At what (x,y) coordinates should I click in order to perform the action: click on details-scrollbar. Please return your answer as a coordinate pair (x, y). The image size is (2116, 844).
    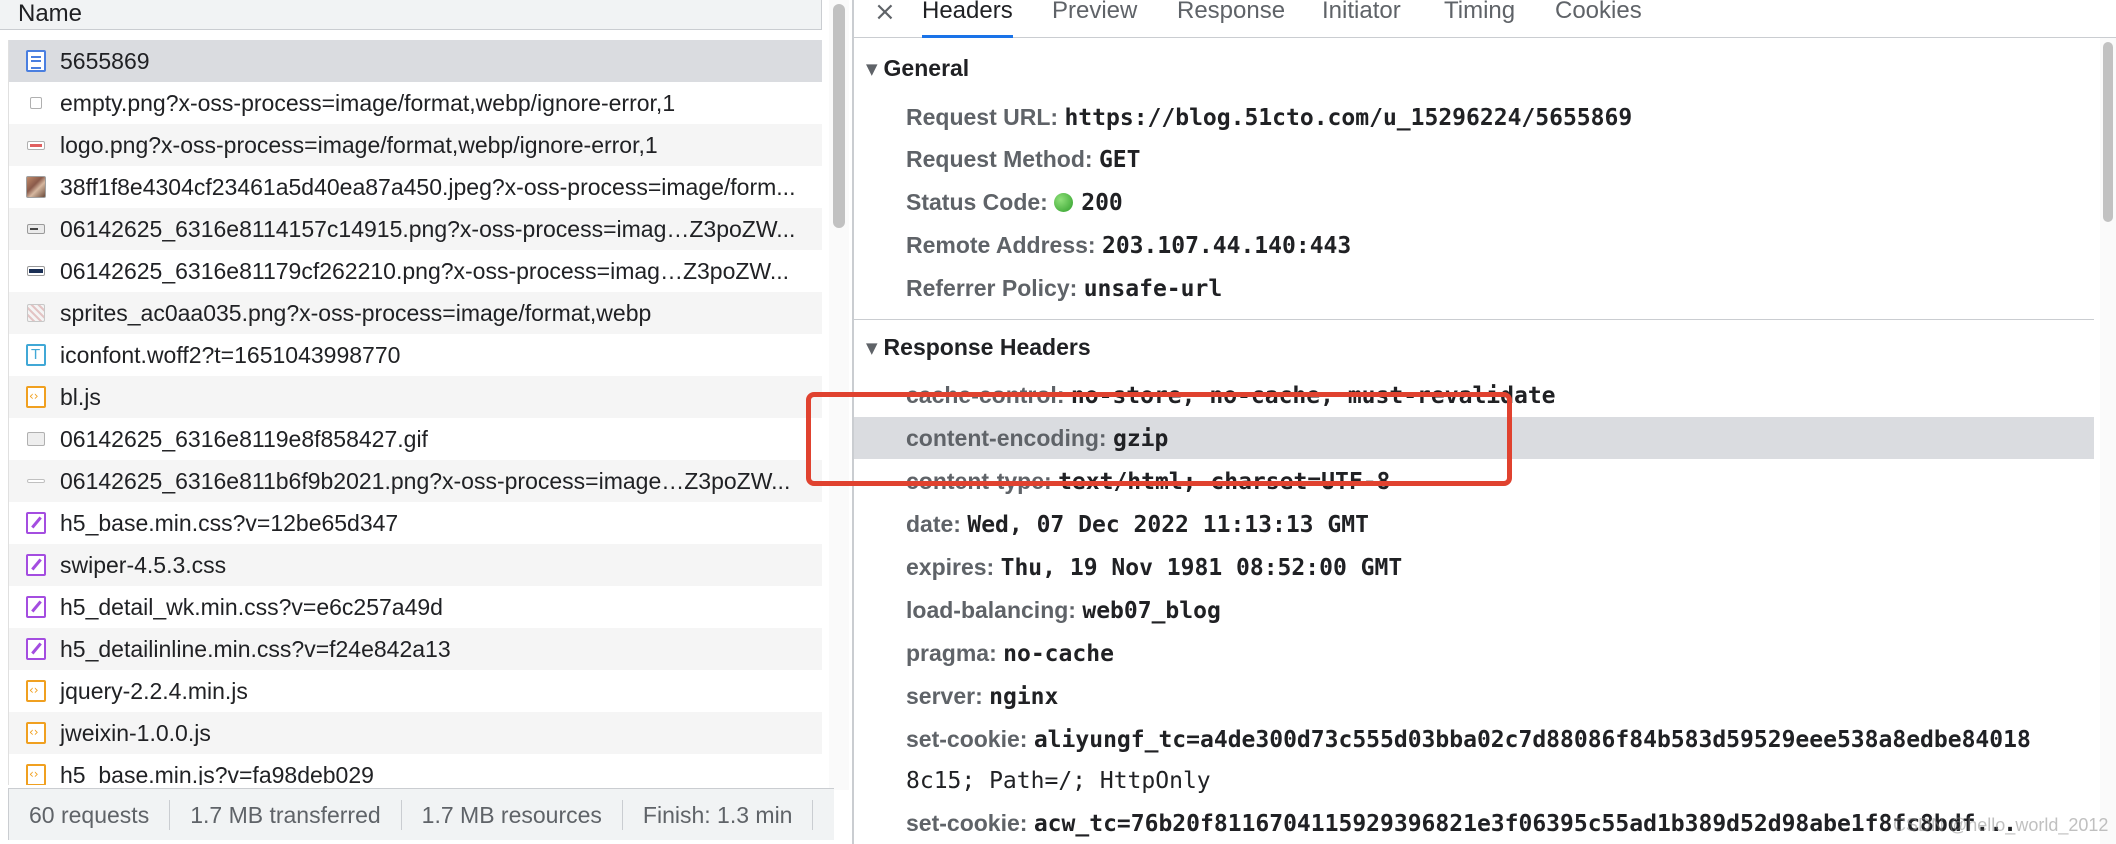
    Looking at the image, I should click on (2108, 441).